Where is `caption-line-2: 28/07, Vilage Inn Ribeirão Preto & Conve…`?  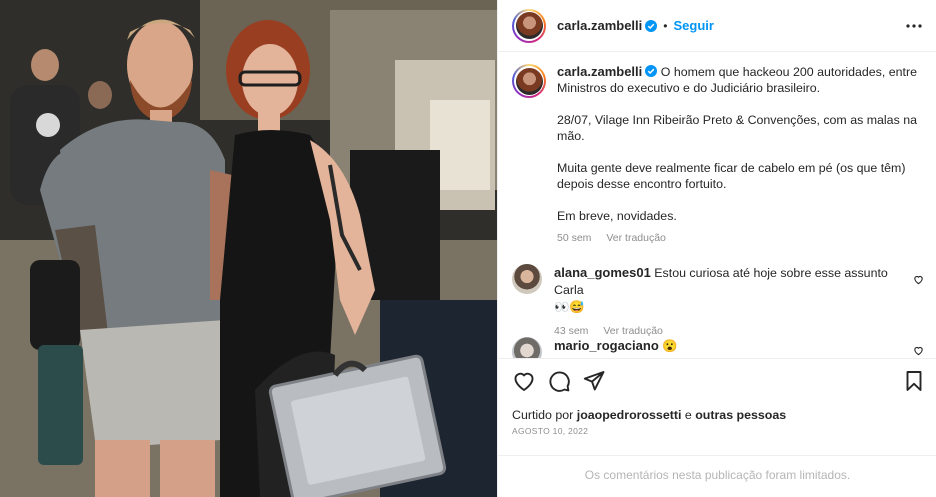
caption-line-2: 28/07, Vilage Inn Ribeirão Preto & Conve… is located at coordinates (737, 128).